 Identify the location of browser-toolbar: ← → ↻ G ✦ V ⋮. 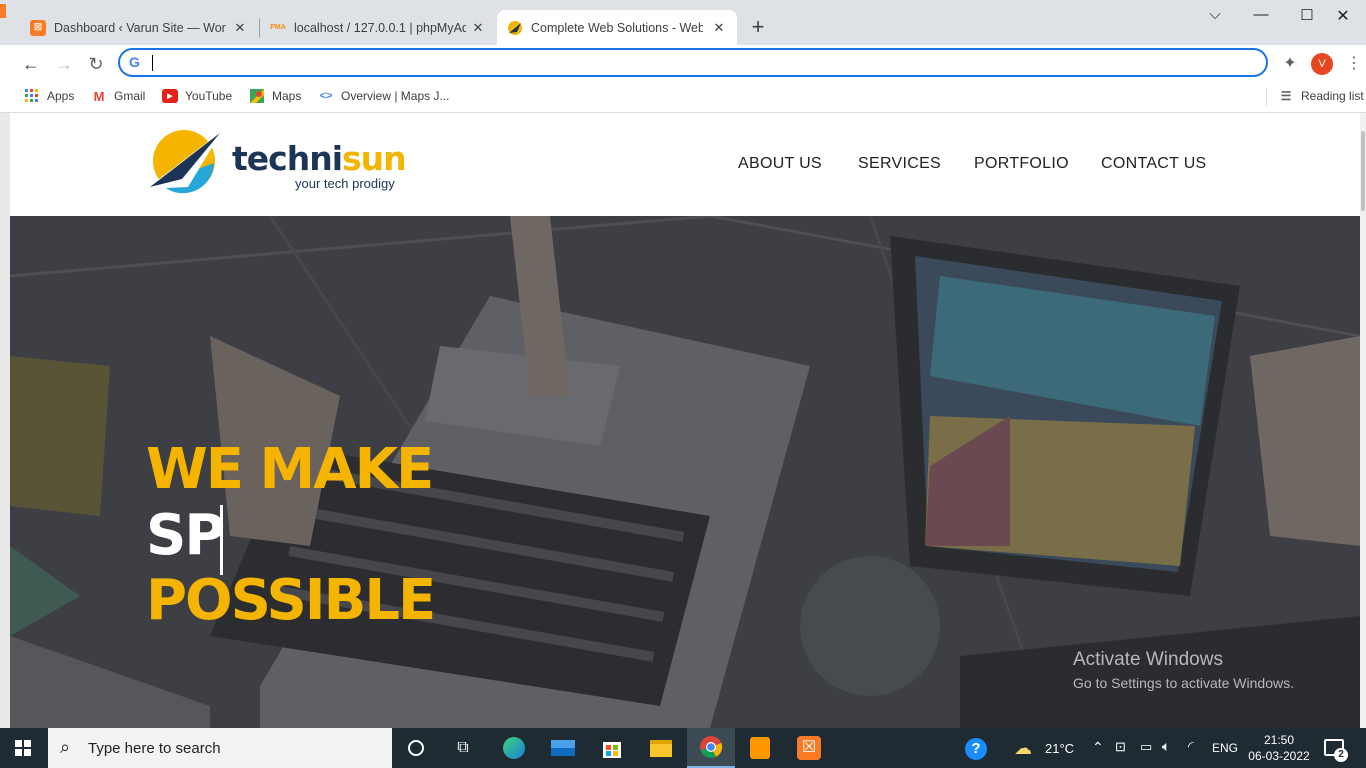
(683, 63).